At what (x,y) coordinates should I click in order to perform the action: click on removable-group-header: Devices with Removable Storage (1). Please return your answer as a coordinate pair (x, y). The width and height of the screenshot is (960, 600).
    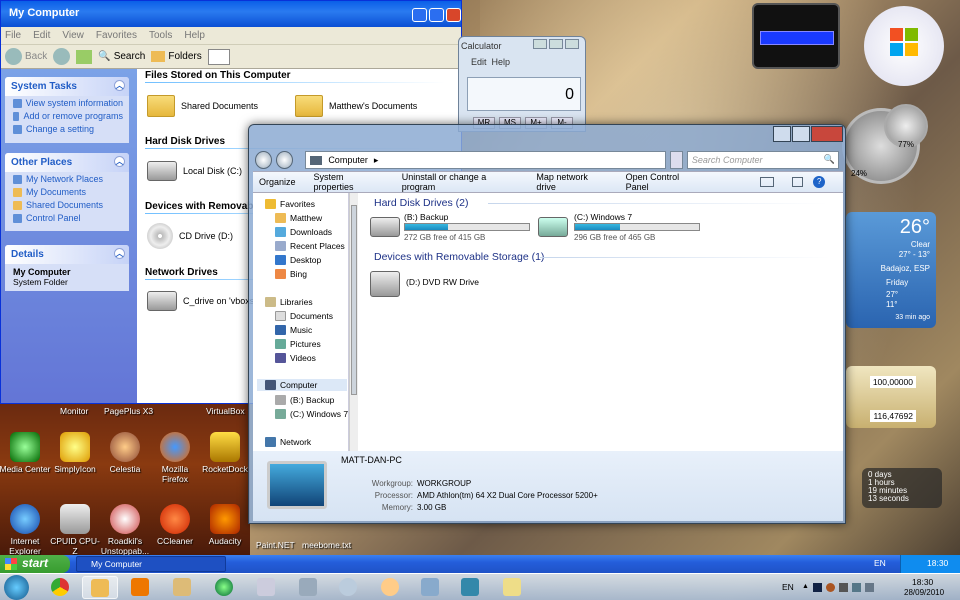
    Looking at the image, I should click on (459, 257).